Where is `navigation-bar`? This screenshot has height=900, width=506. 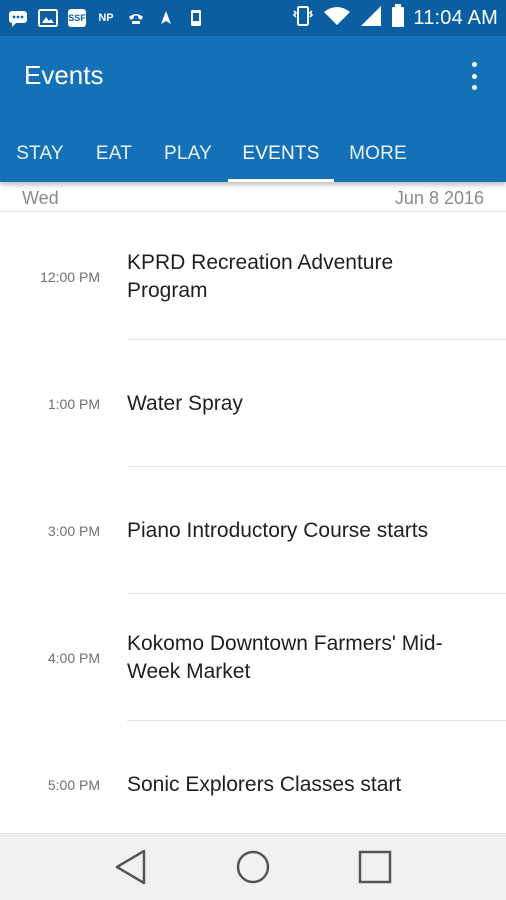 navigation-bar is located at coordinates (253, 866).